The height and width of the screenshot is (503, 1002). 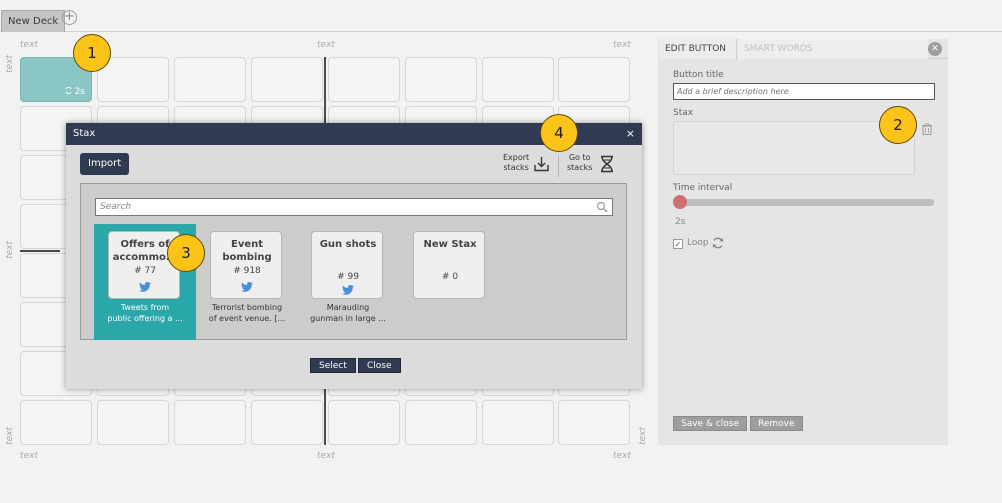 What do you see at coordinates (630, 133) in the screenshot?
I see `close-icon: ×` at bounding box center [630, 133].